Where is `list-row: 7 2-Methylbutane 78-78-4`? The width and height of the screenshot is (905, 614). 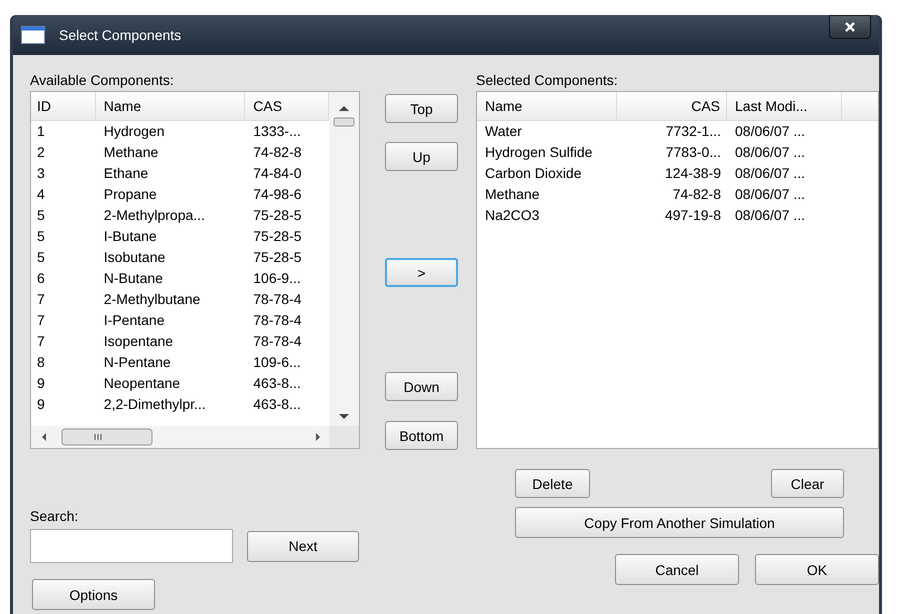 list-row: 7 2-Methylbutane 78-78-4 is located at coordinates (180, 299).